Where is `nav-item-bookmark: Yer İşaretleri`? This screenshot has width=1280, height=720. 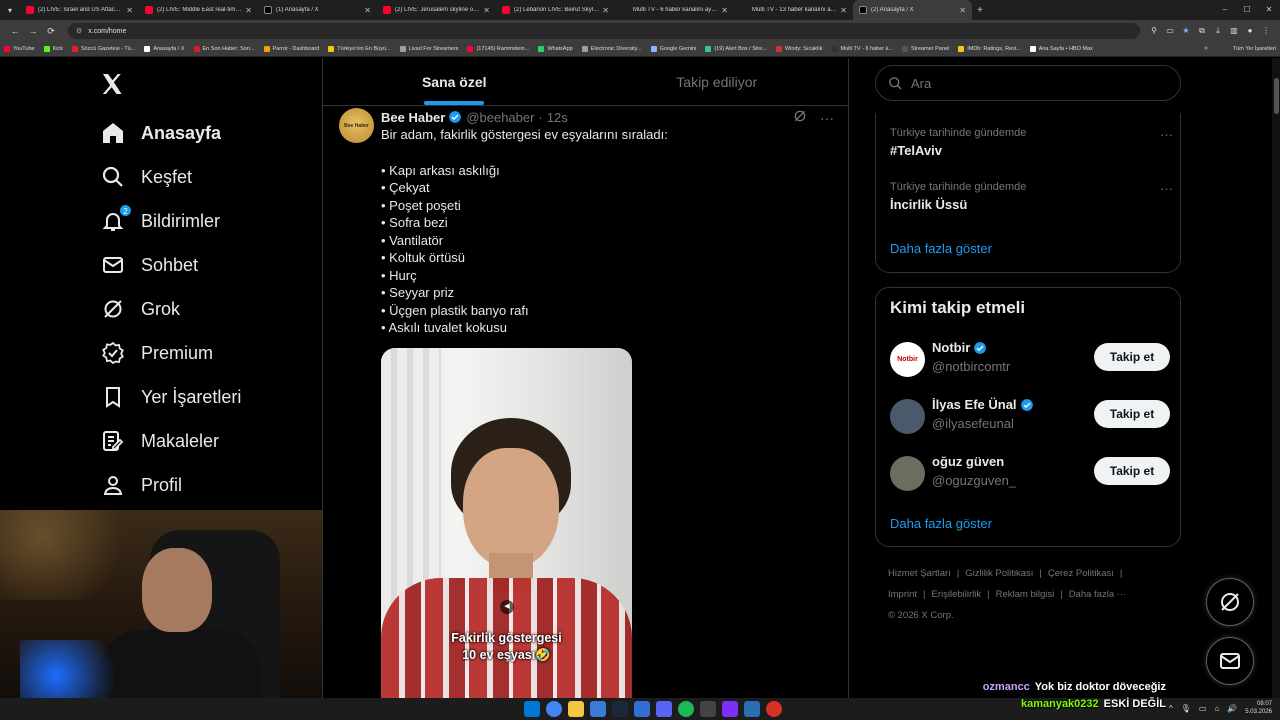 nav-item-bookmark: Yer İşaretleri is located at coordinates (170, 397).